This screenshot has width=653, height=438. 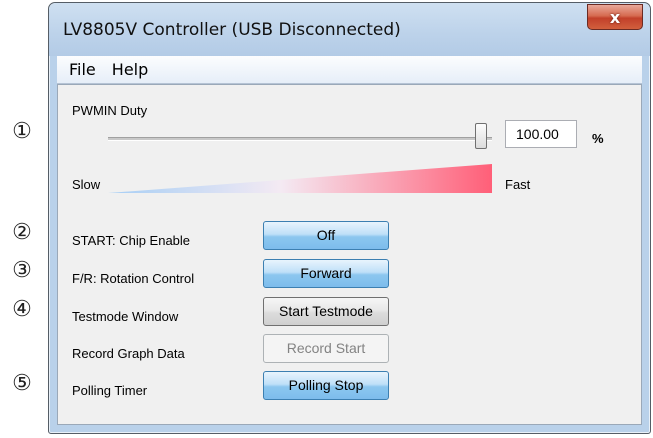 I want to click on menu-bar: File Help, so click(x=349, y=70).